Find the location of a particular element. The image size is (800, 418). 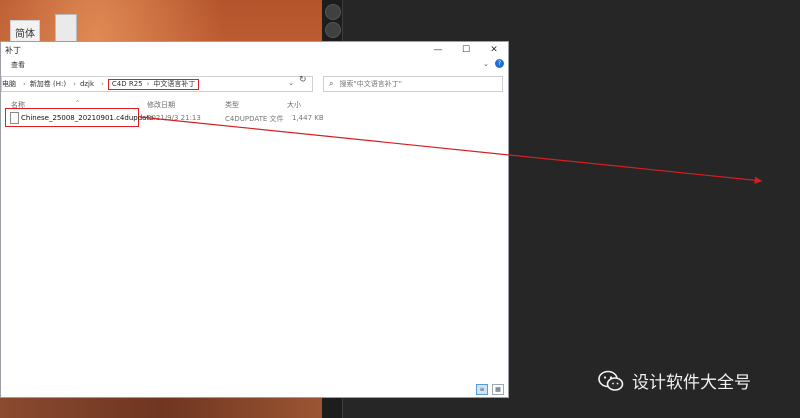

watermark-text: 设计软件大全号 is located at coordinates (691, 383).